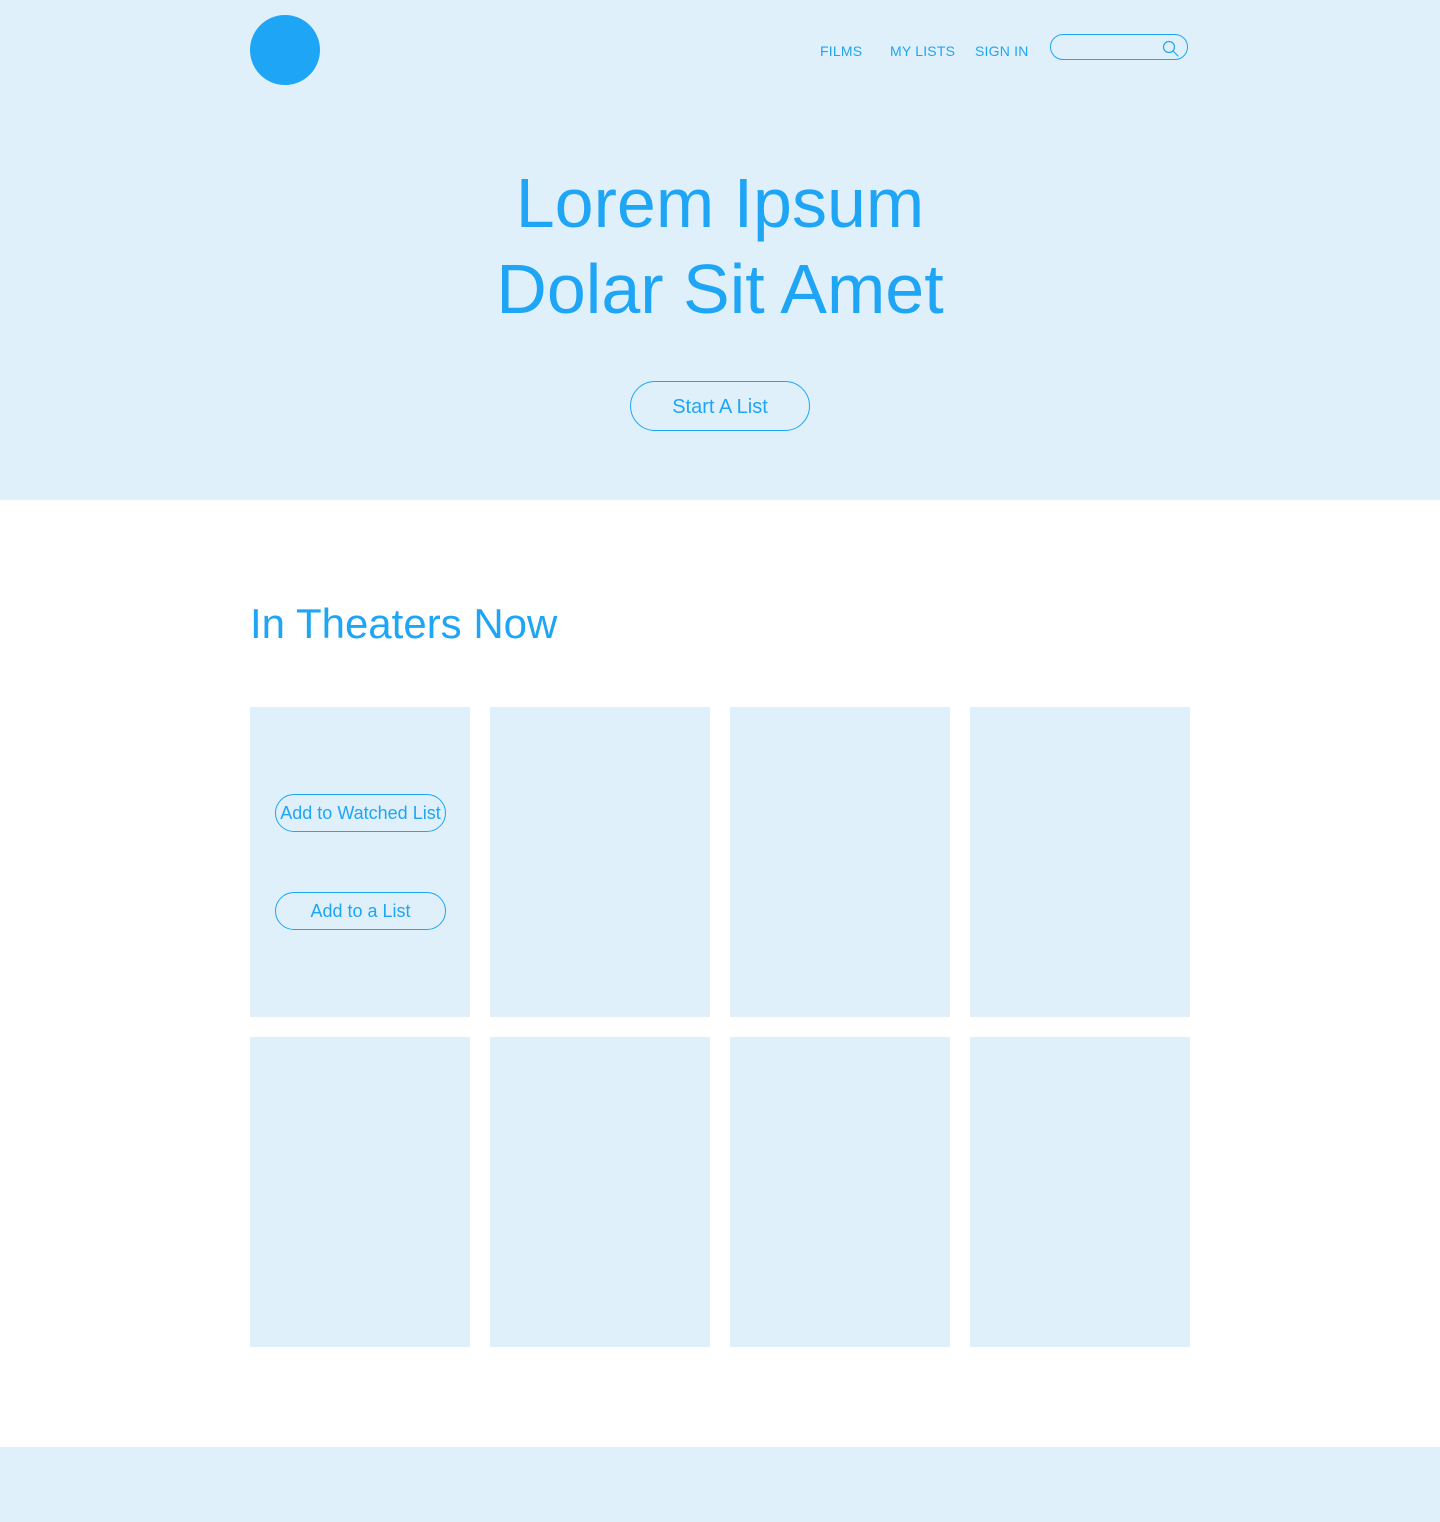 This screenshot has width=1440, height=1522. What do you see at coordinates (404, 623) in the screenshot?
I see `in-theaters-title: In Theaters Now` at bounding box center [404, 623].